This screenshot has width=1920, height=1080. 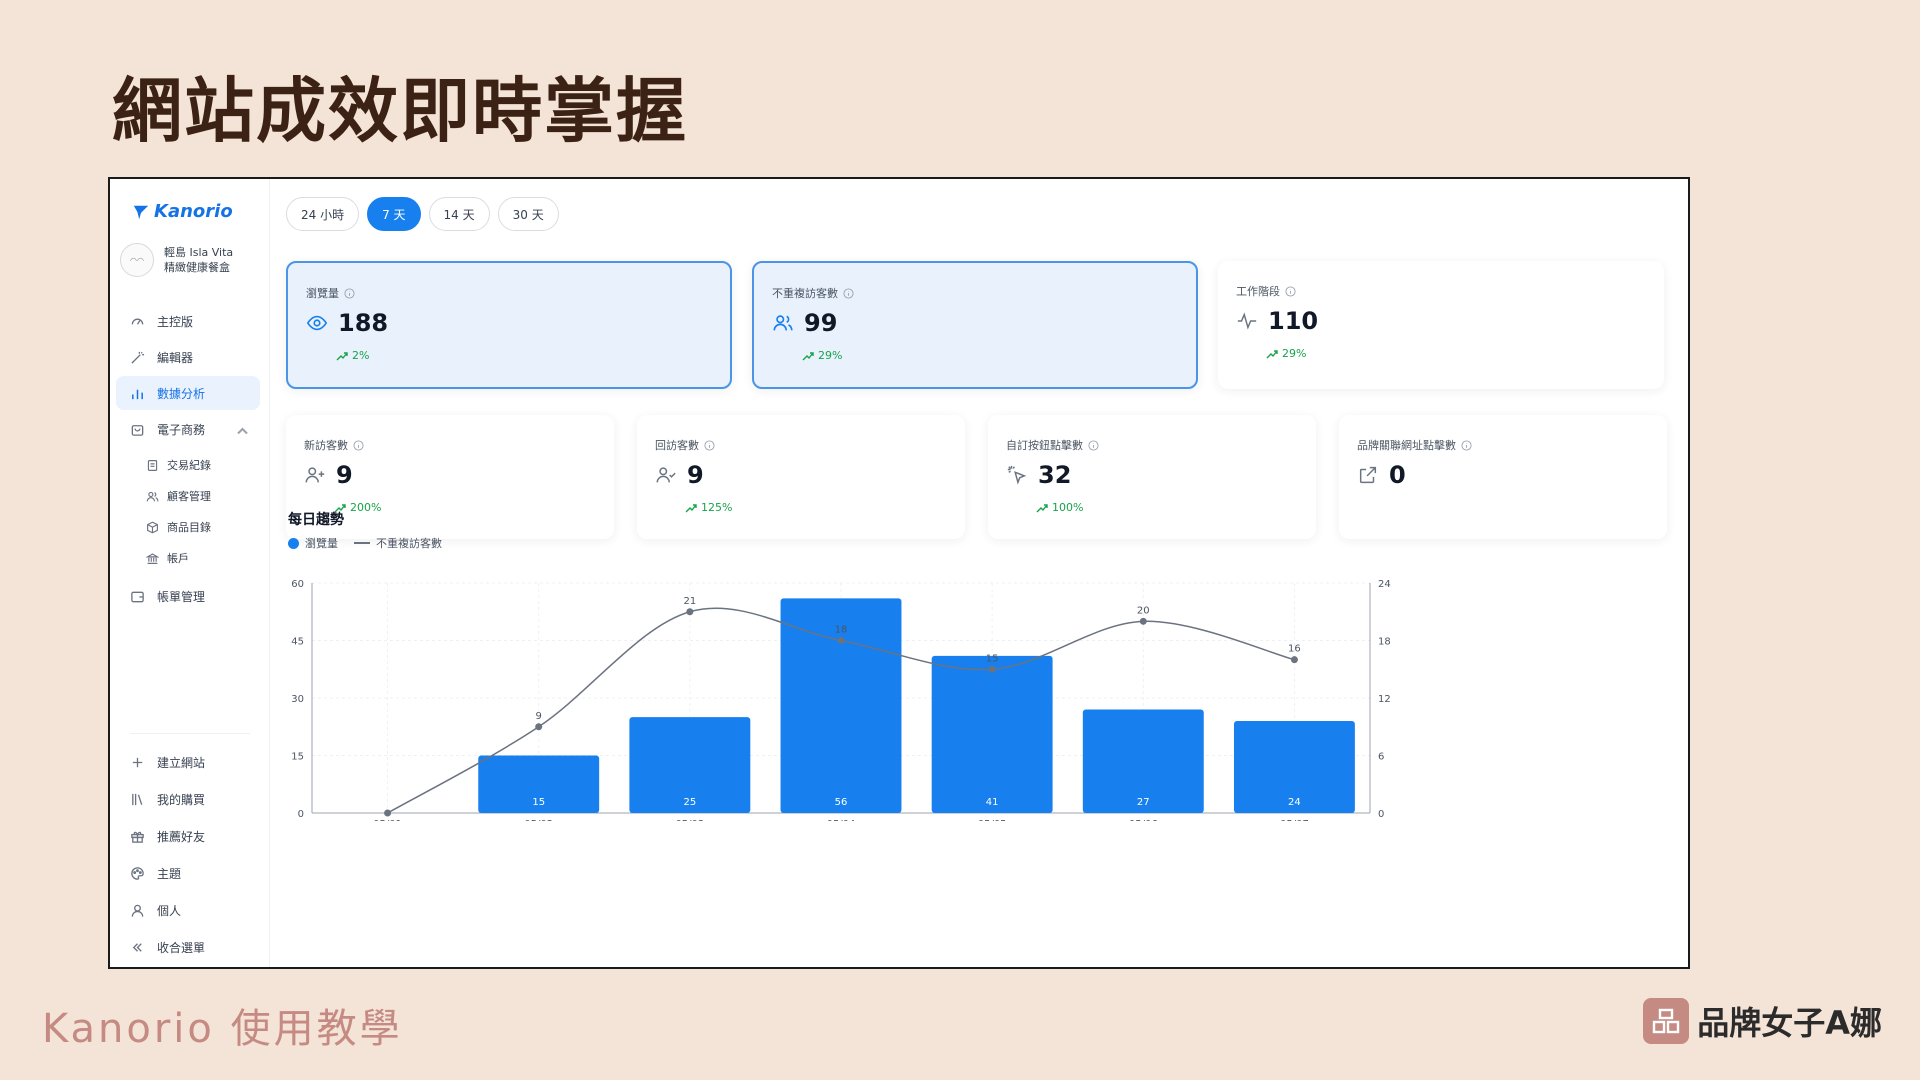 I want to click on sidebar-item-dashboard: 主控版, so click(x=188, y=321).